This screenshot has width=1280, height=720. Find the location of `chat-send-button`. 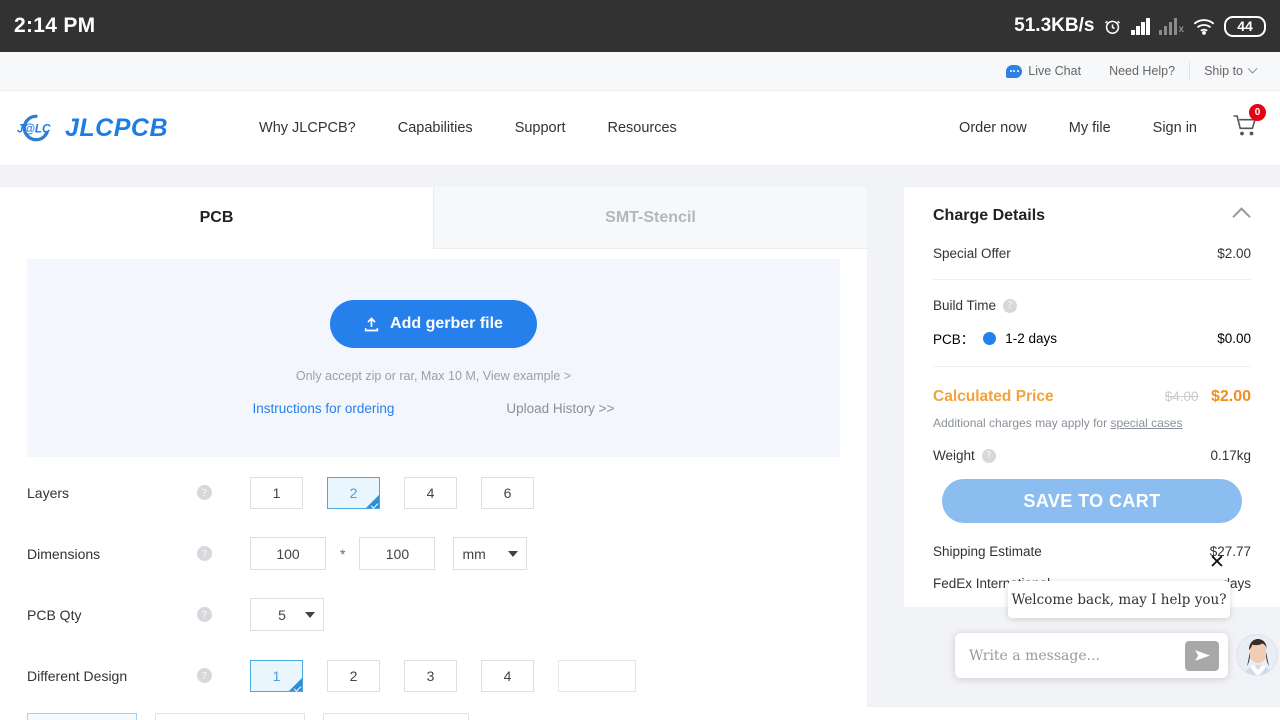

chat-send-button is located at coordinates (1202, 655).